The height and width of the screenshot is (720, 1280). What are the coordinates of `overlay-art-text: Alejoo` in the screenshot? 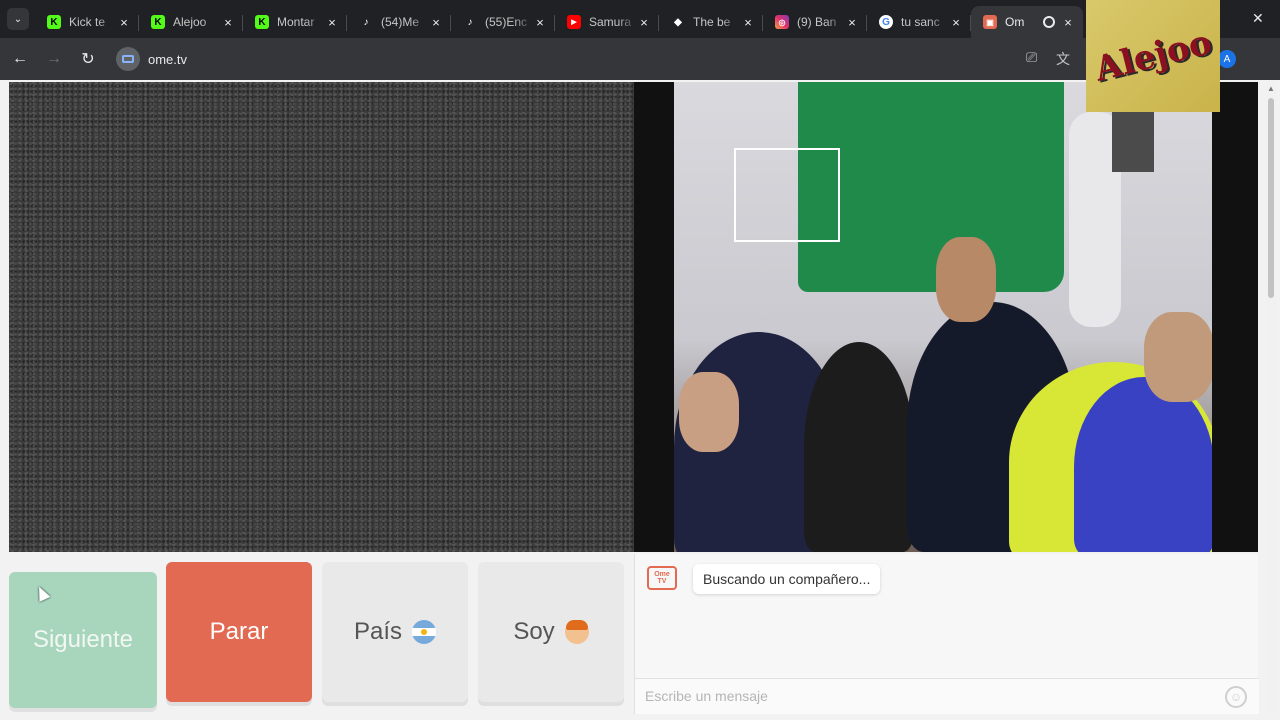 It's located at (1153, 56).